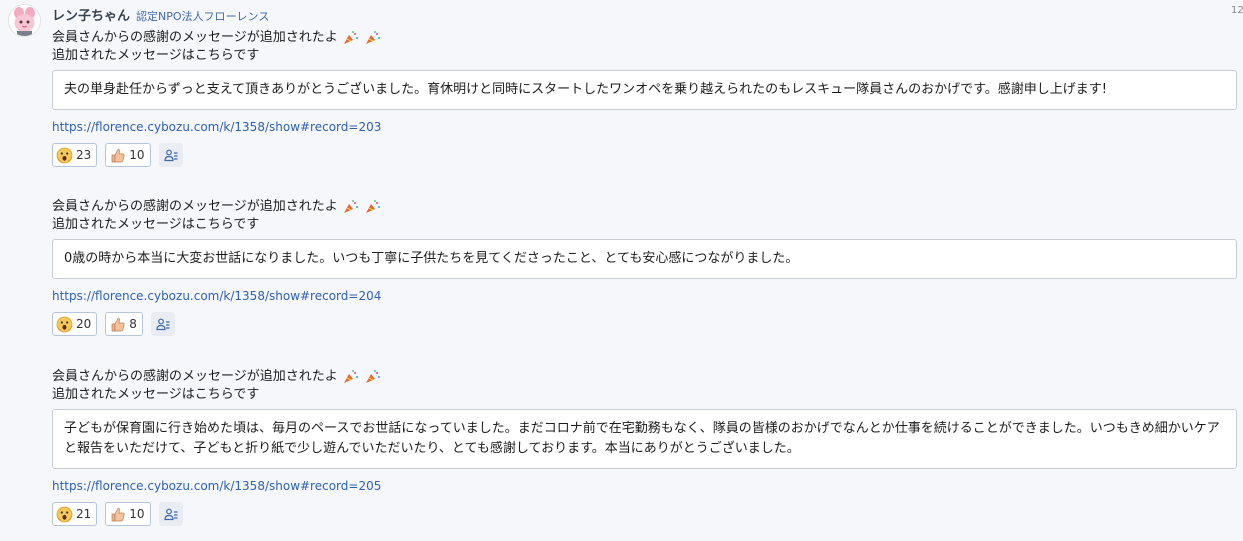  What do you see at coordinates (84, 514) in the screenshot?
I see `reaction-wow-count: 21` at bounding box center [84, 514].